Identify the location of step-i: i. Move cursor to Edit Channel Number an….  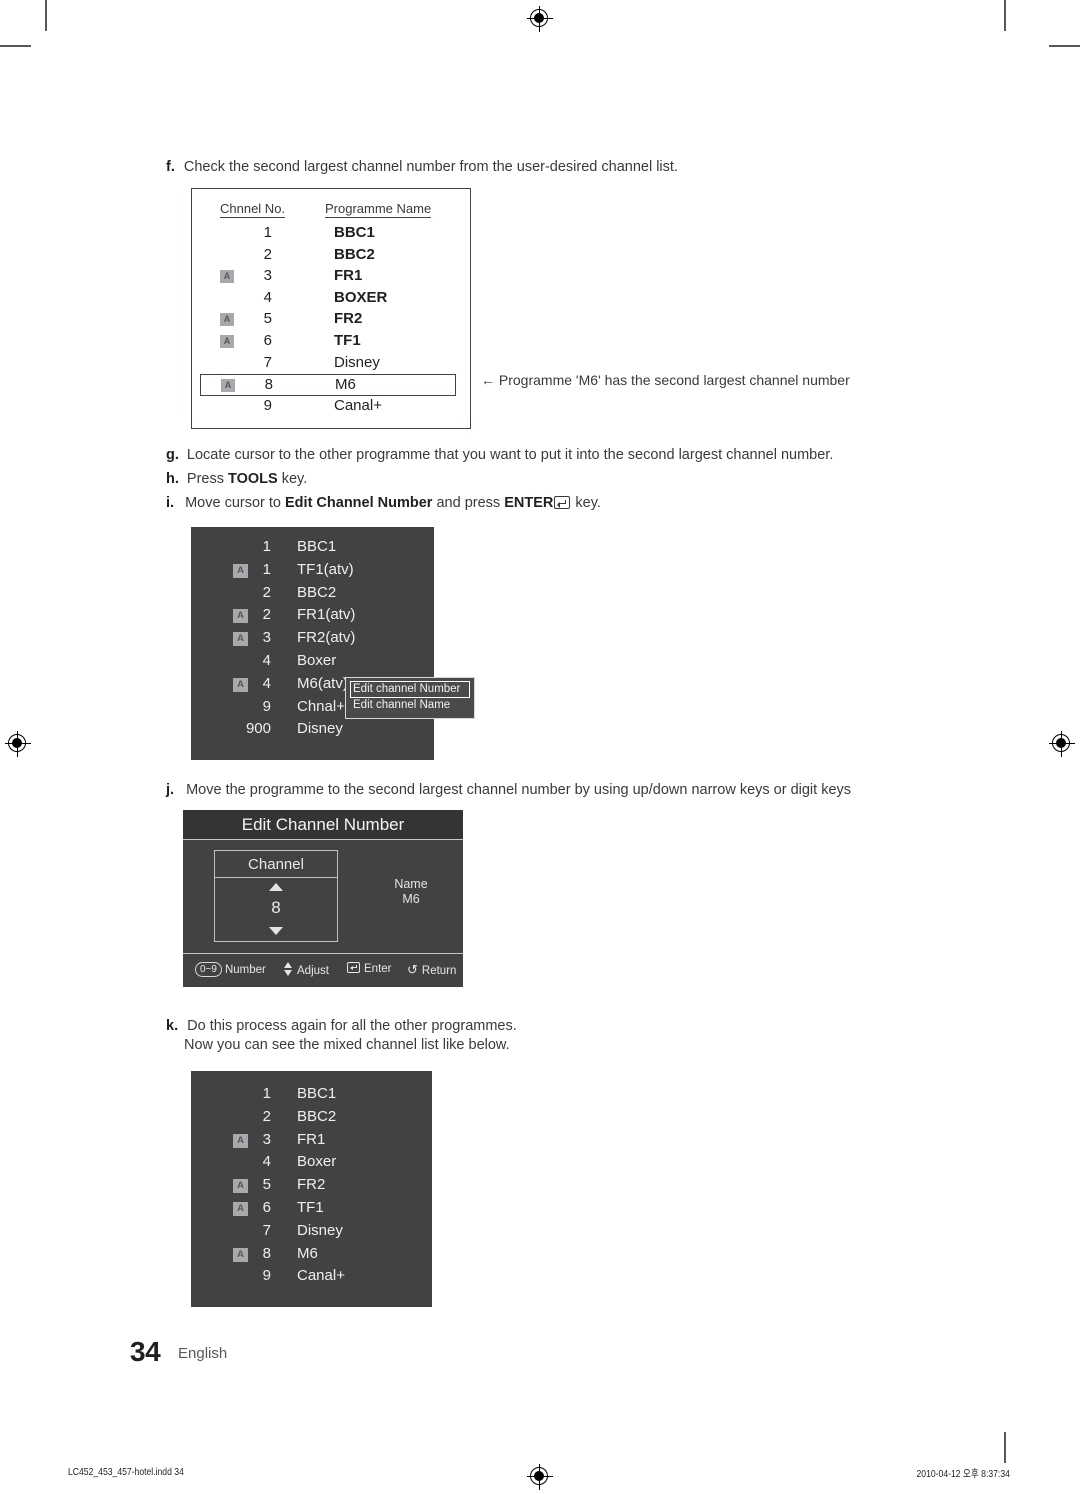
(383, 503).